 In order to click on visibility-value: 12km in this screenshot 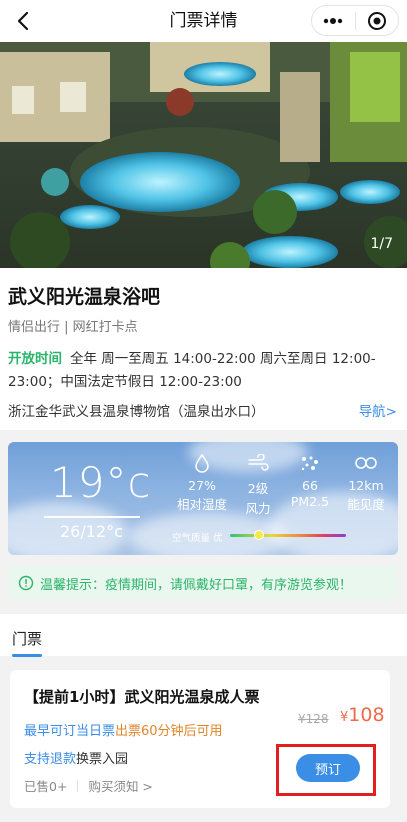, I will do `click(366, 485)`.